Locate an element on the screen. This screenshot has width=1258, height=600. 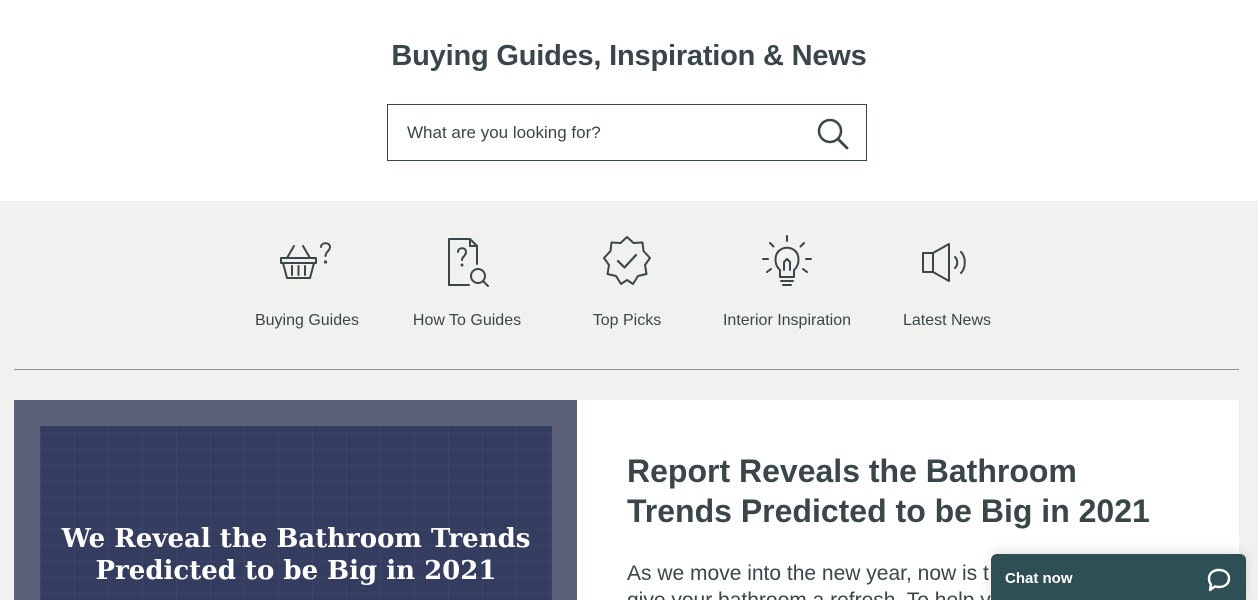
category-label: Interior Inspiration is located at coordinates (787, 320).